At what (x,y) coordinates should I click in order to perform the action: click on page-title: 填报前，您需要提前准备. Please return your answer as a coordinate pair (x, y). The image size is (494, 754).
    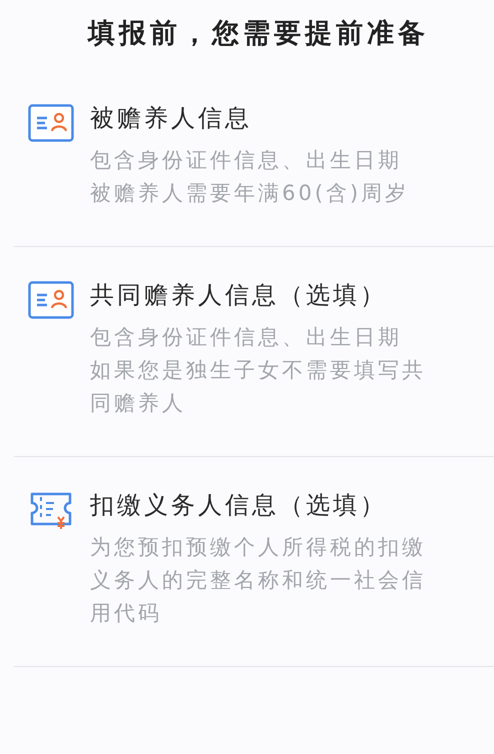
    Looking at the image, I should click on (258, 34).